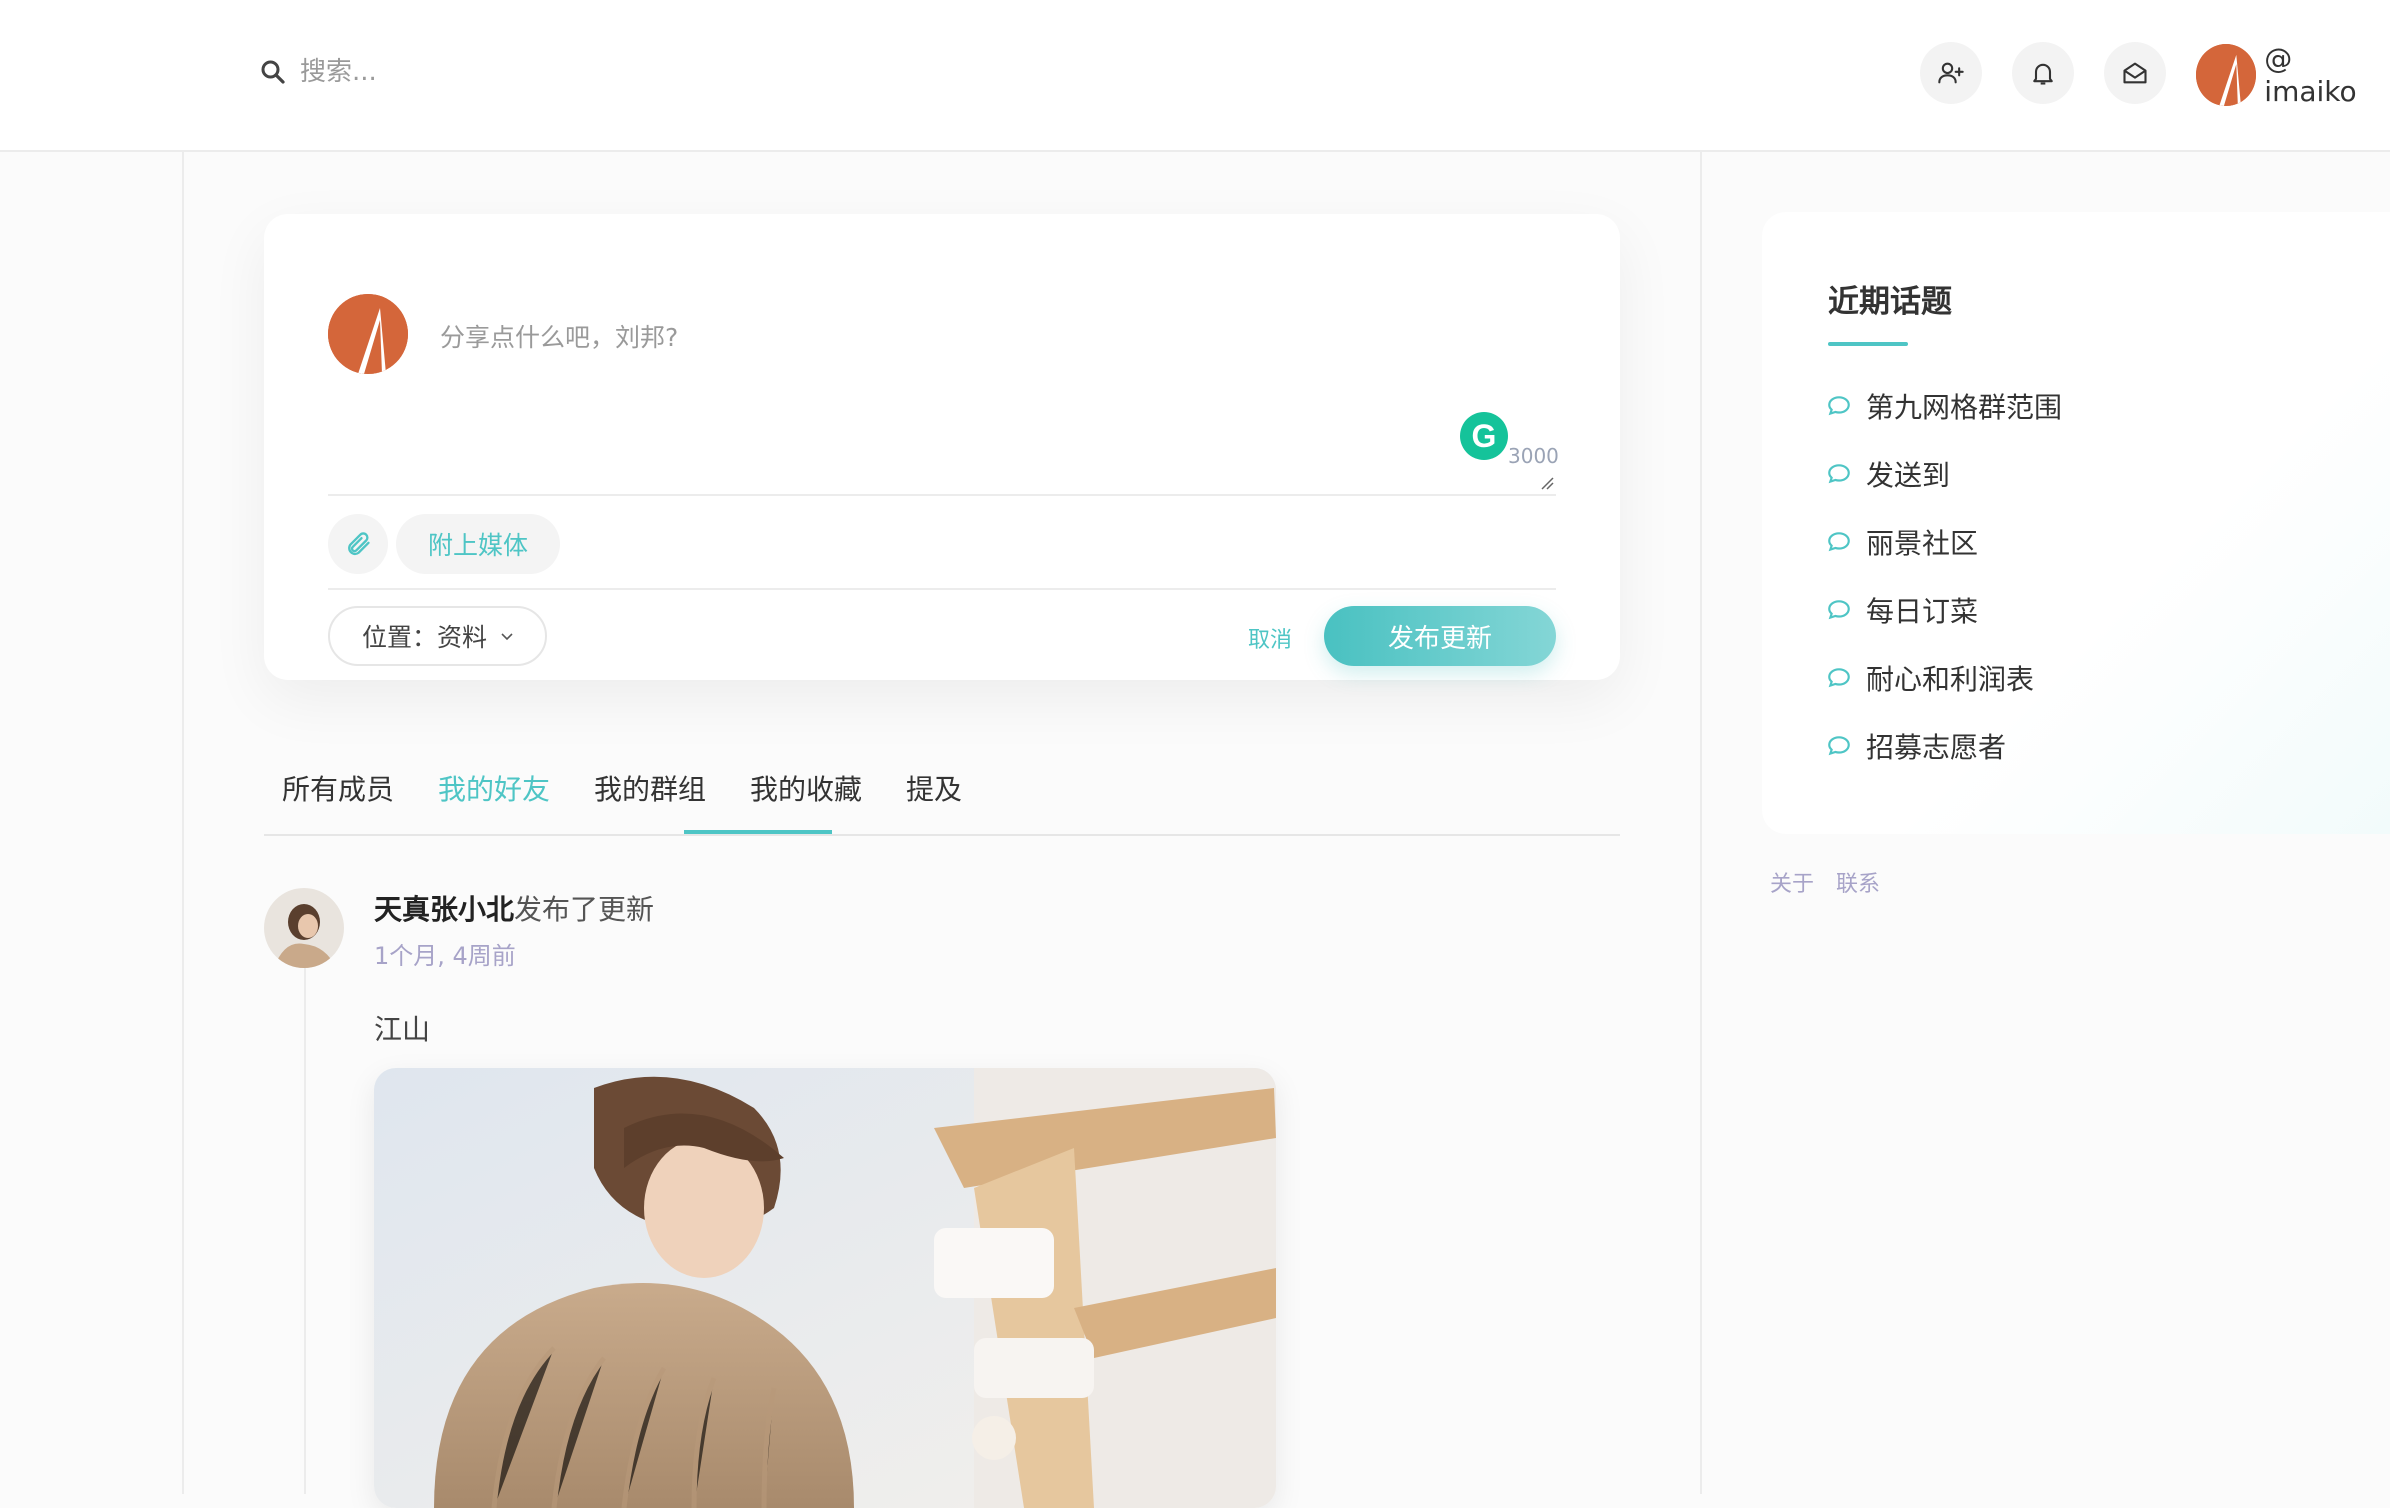  I want to click on attach-button, so click(358, 544).